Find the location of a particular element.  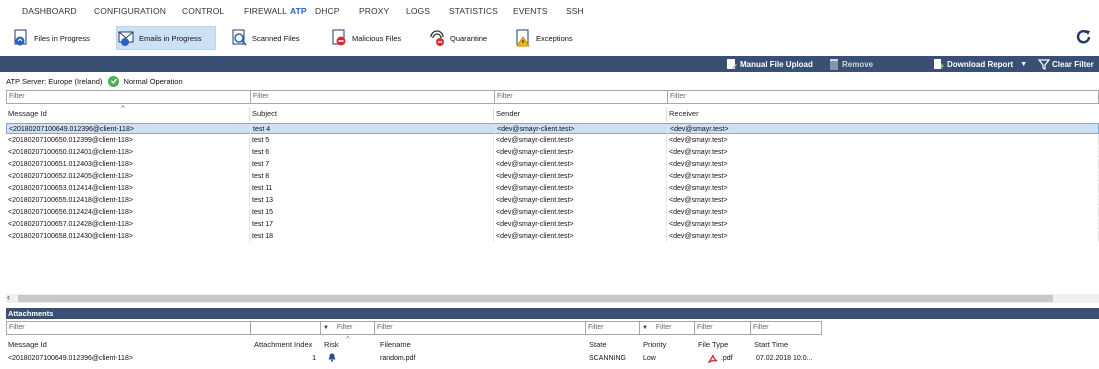

download-report-button: Download Report ▼ is located at coordinates (980, 64).